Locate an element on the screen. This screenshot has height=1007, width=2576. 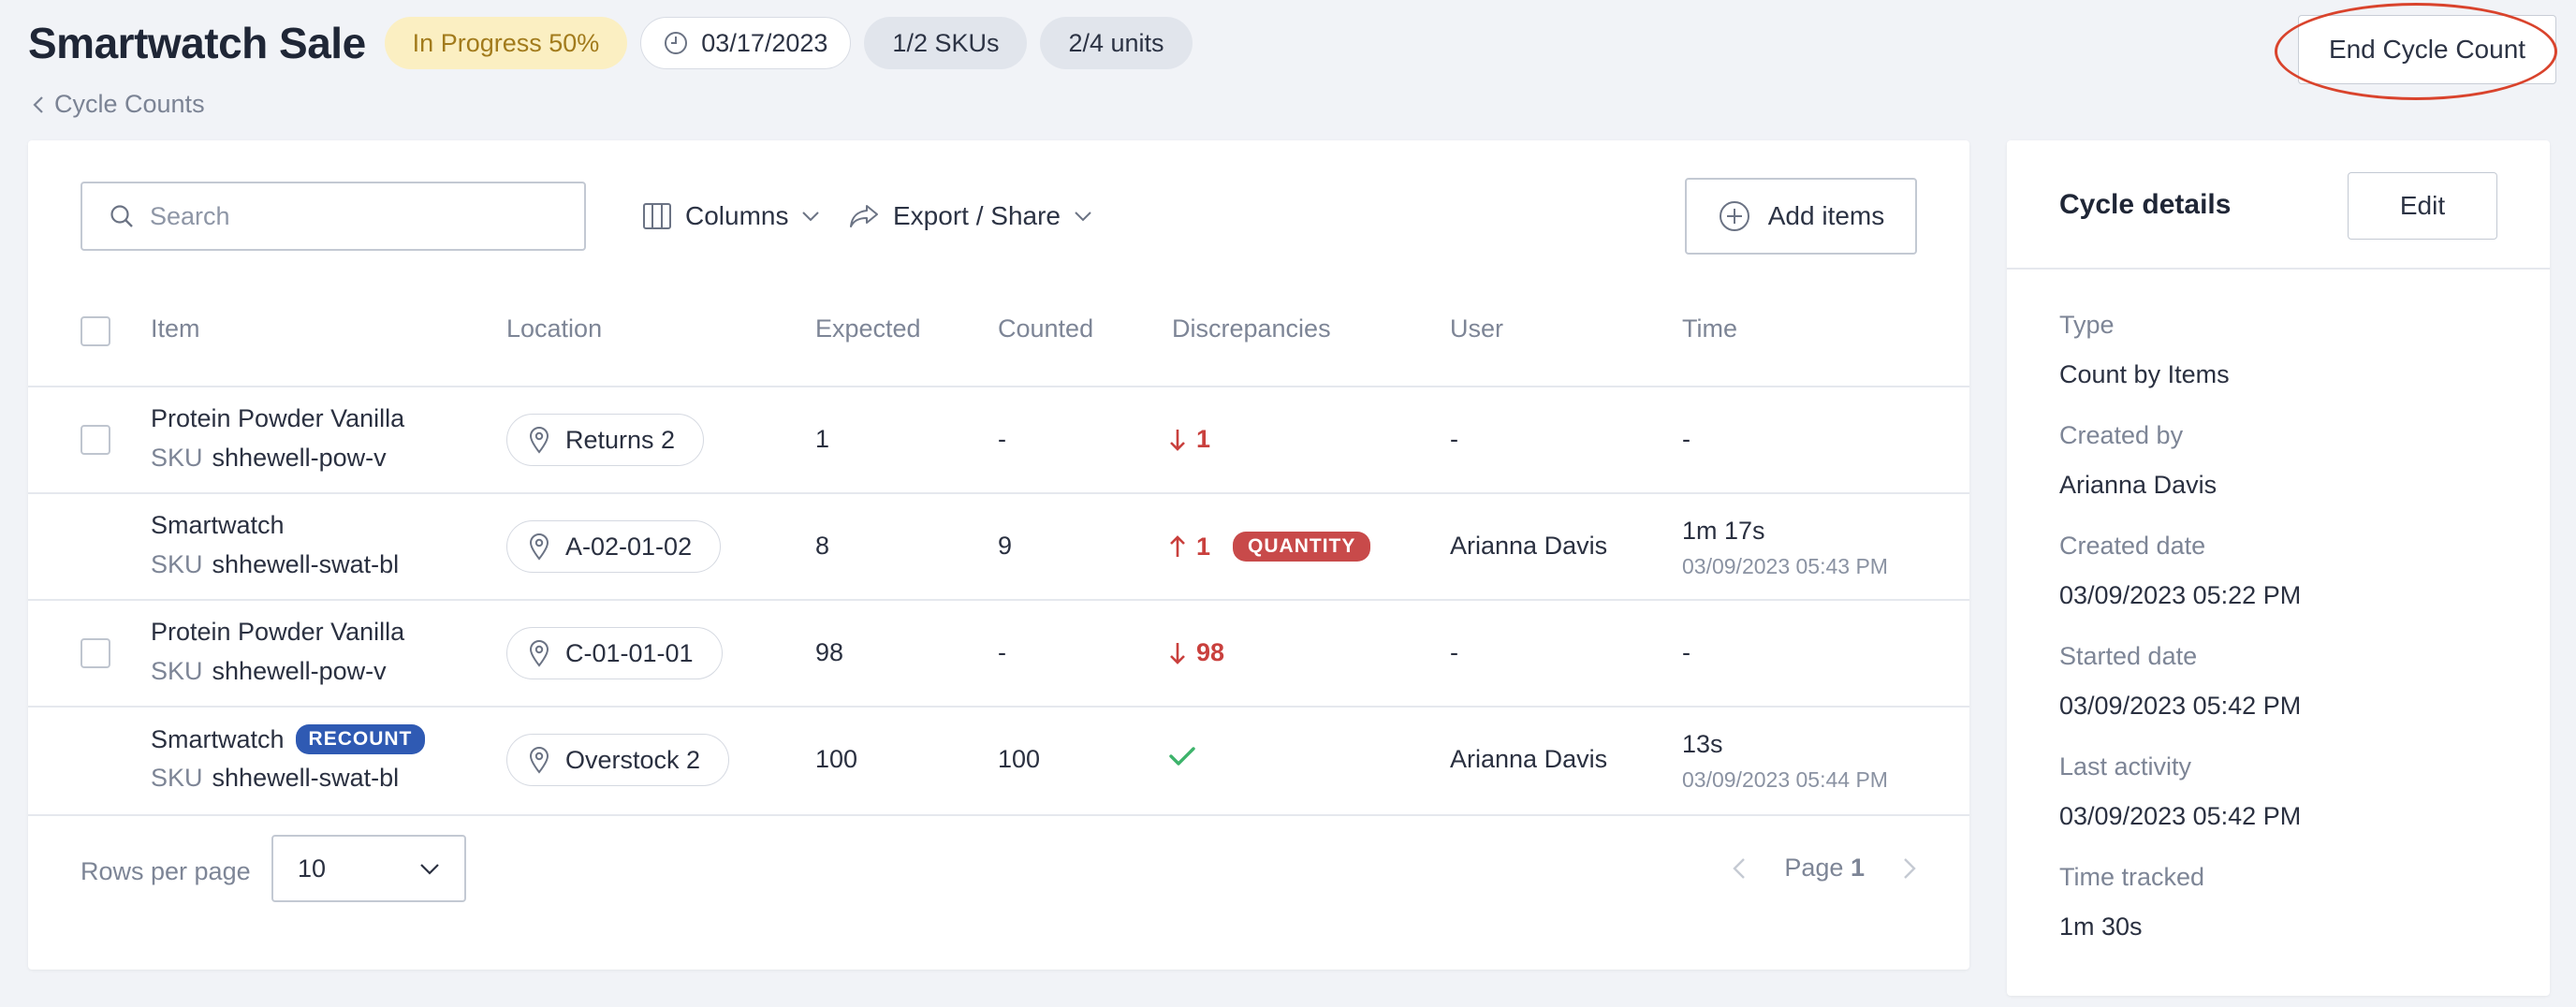
page-label: Page is located at coordinates (1814, 868).